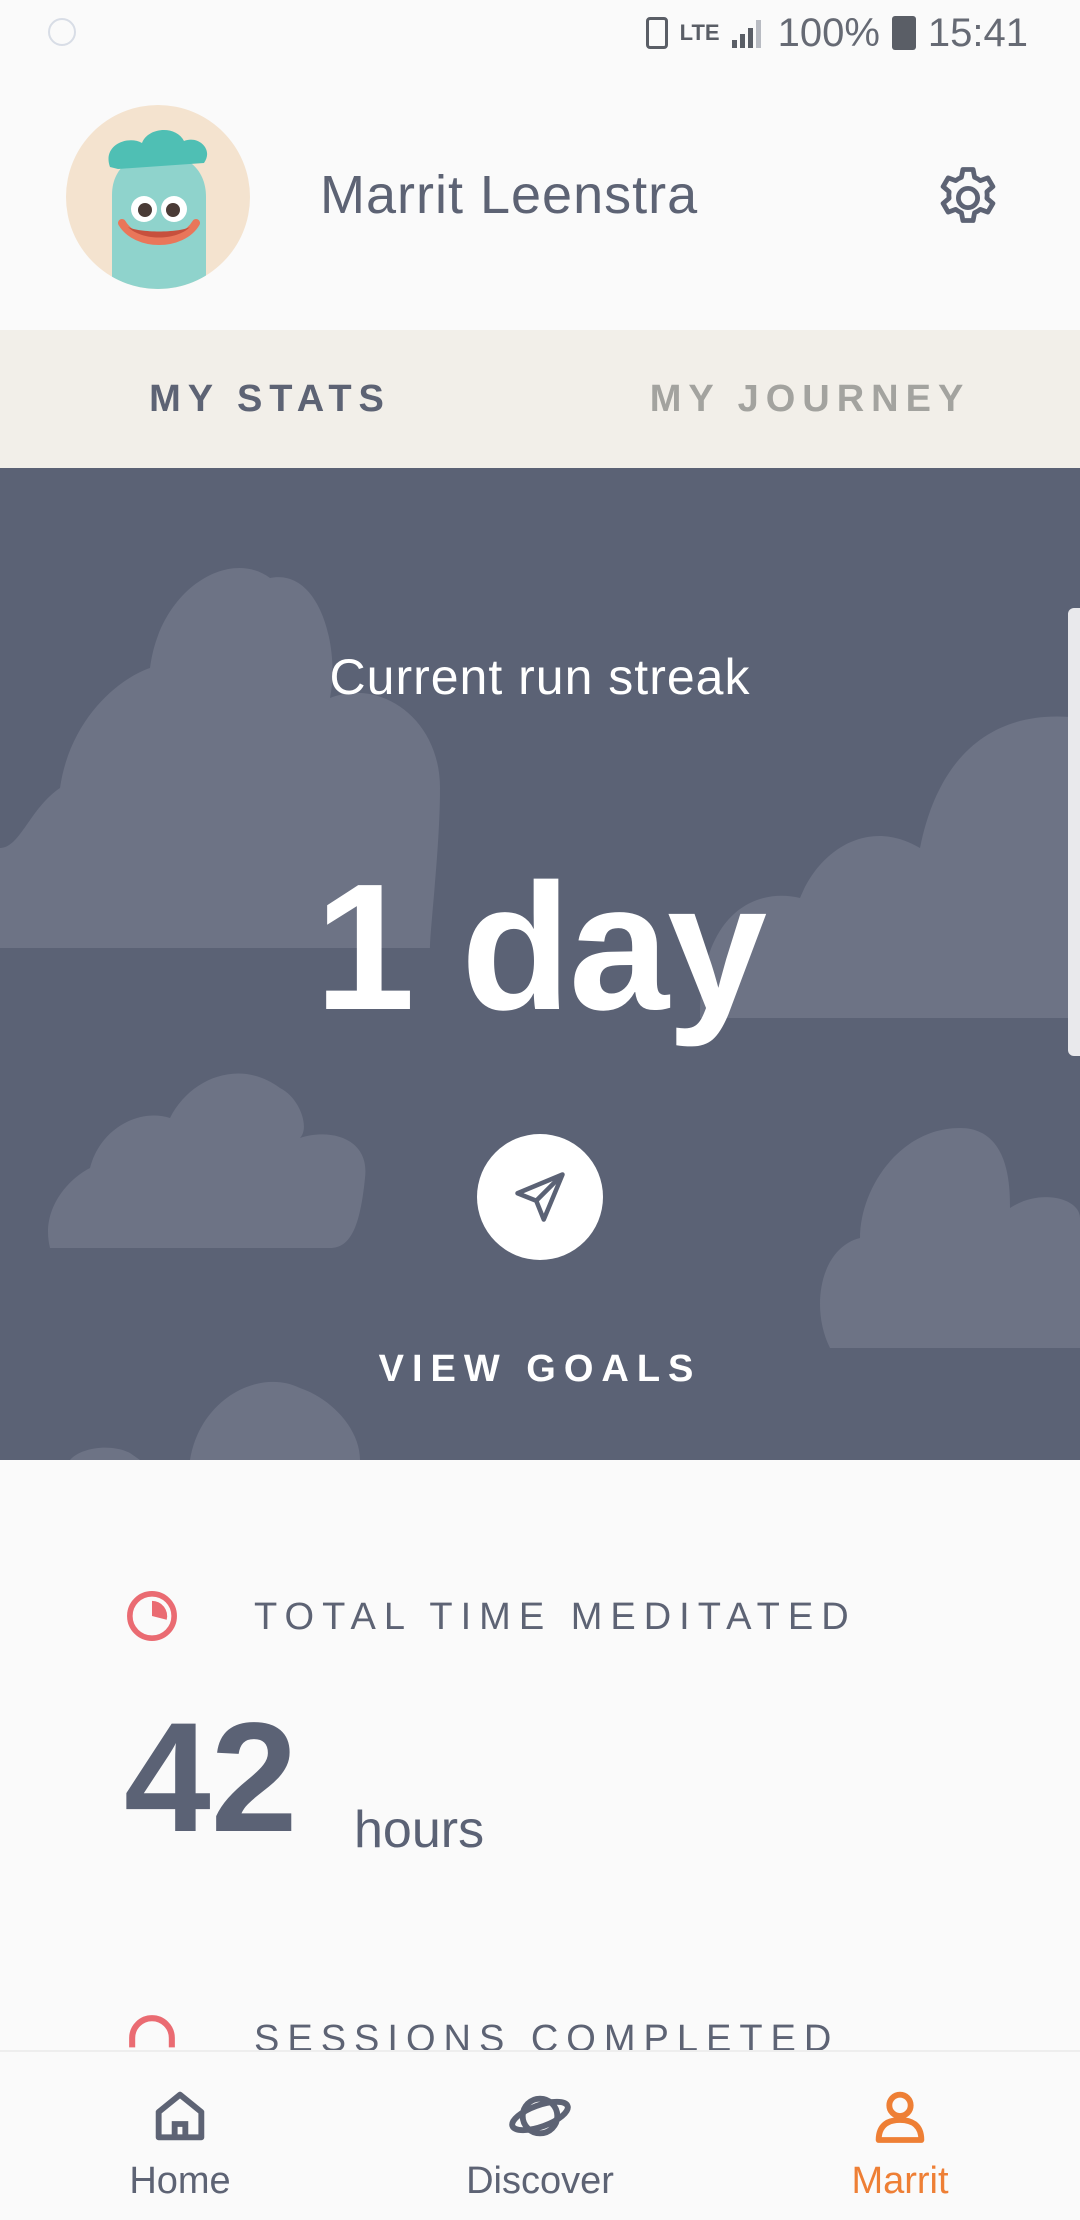 The height and width of the screenshot is (2220, 1080). I want to click on nav-discover-label: Discover, so click(540, 2181).